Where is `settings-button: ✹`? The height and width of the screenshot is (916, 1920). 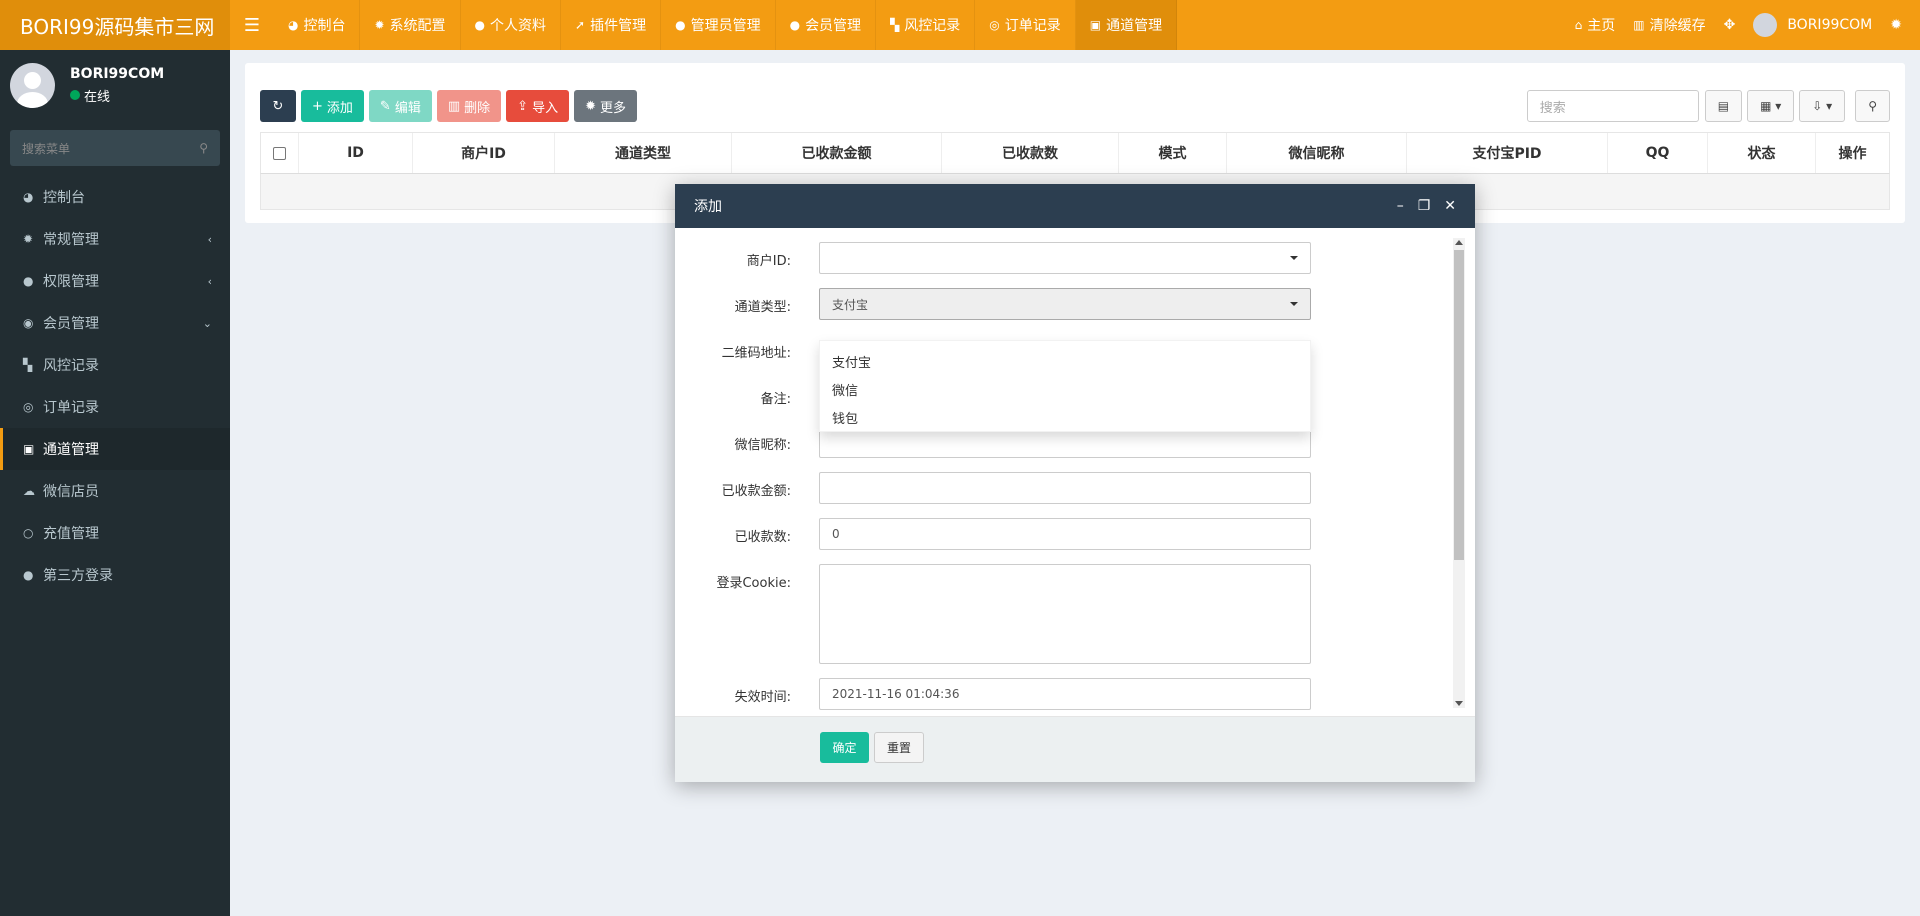
settings-button: ✹ is located at coordinates (1896, 25).